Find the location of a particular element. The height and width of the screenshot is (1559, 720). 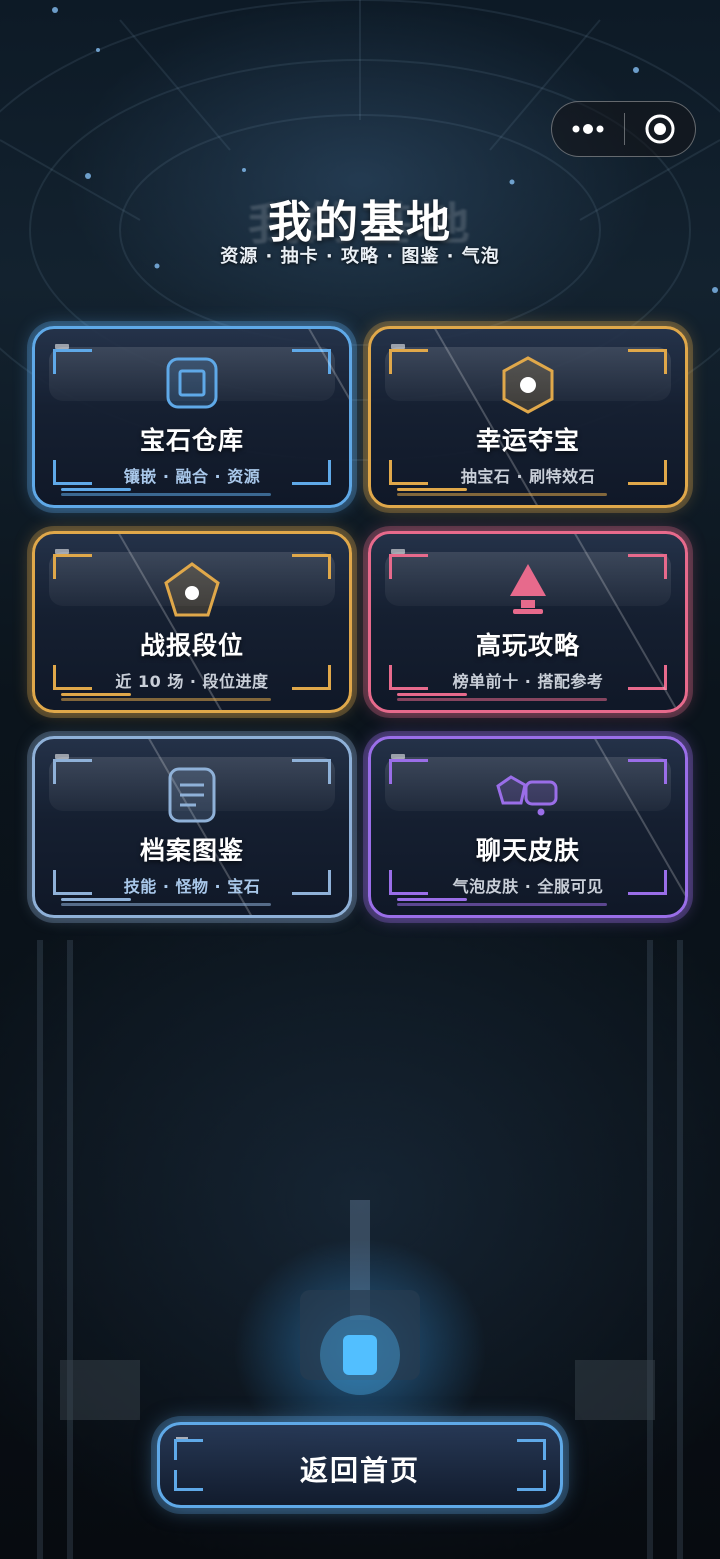

card-gem-warehouse: 宝石仓库 镶嵌 · 融合 · 资源 is located at coordinates (192, 417).